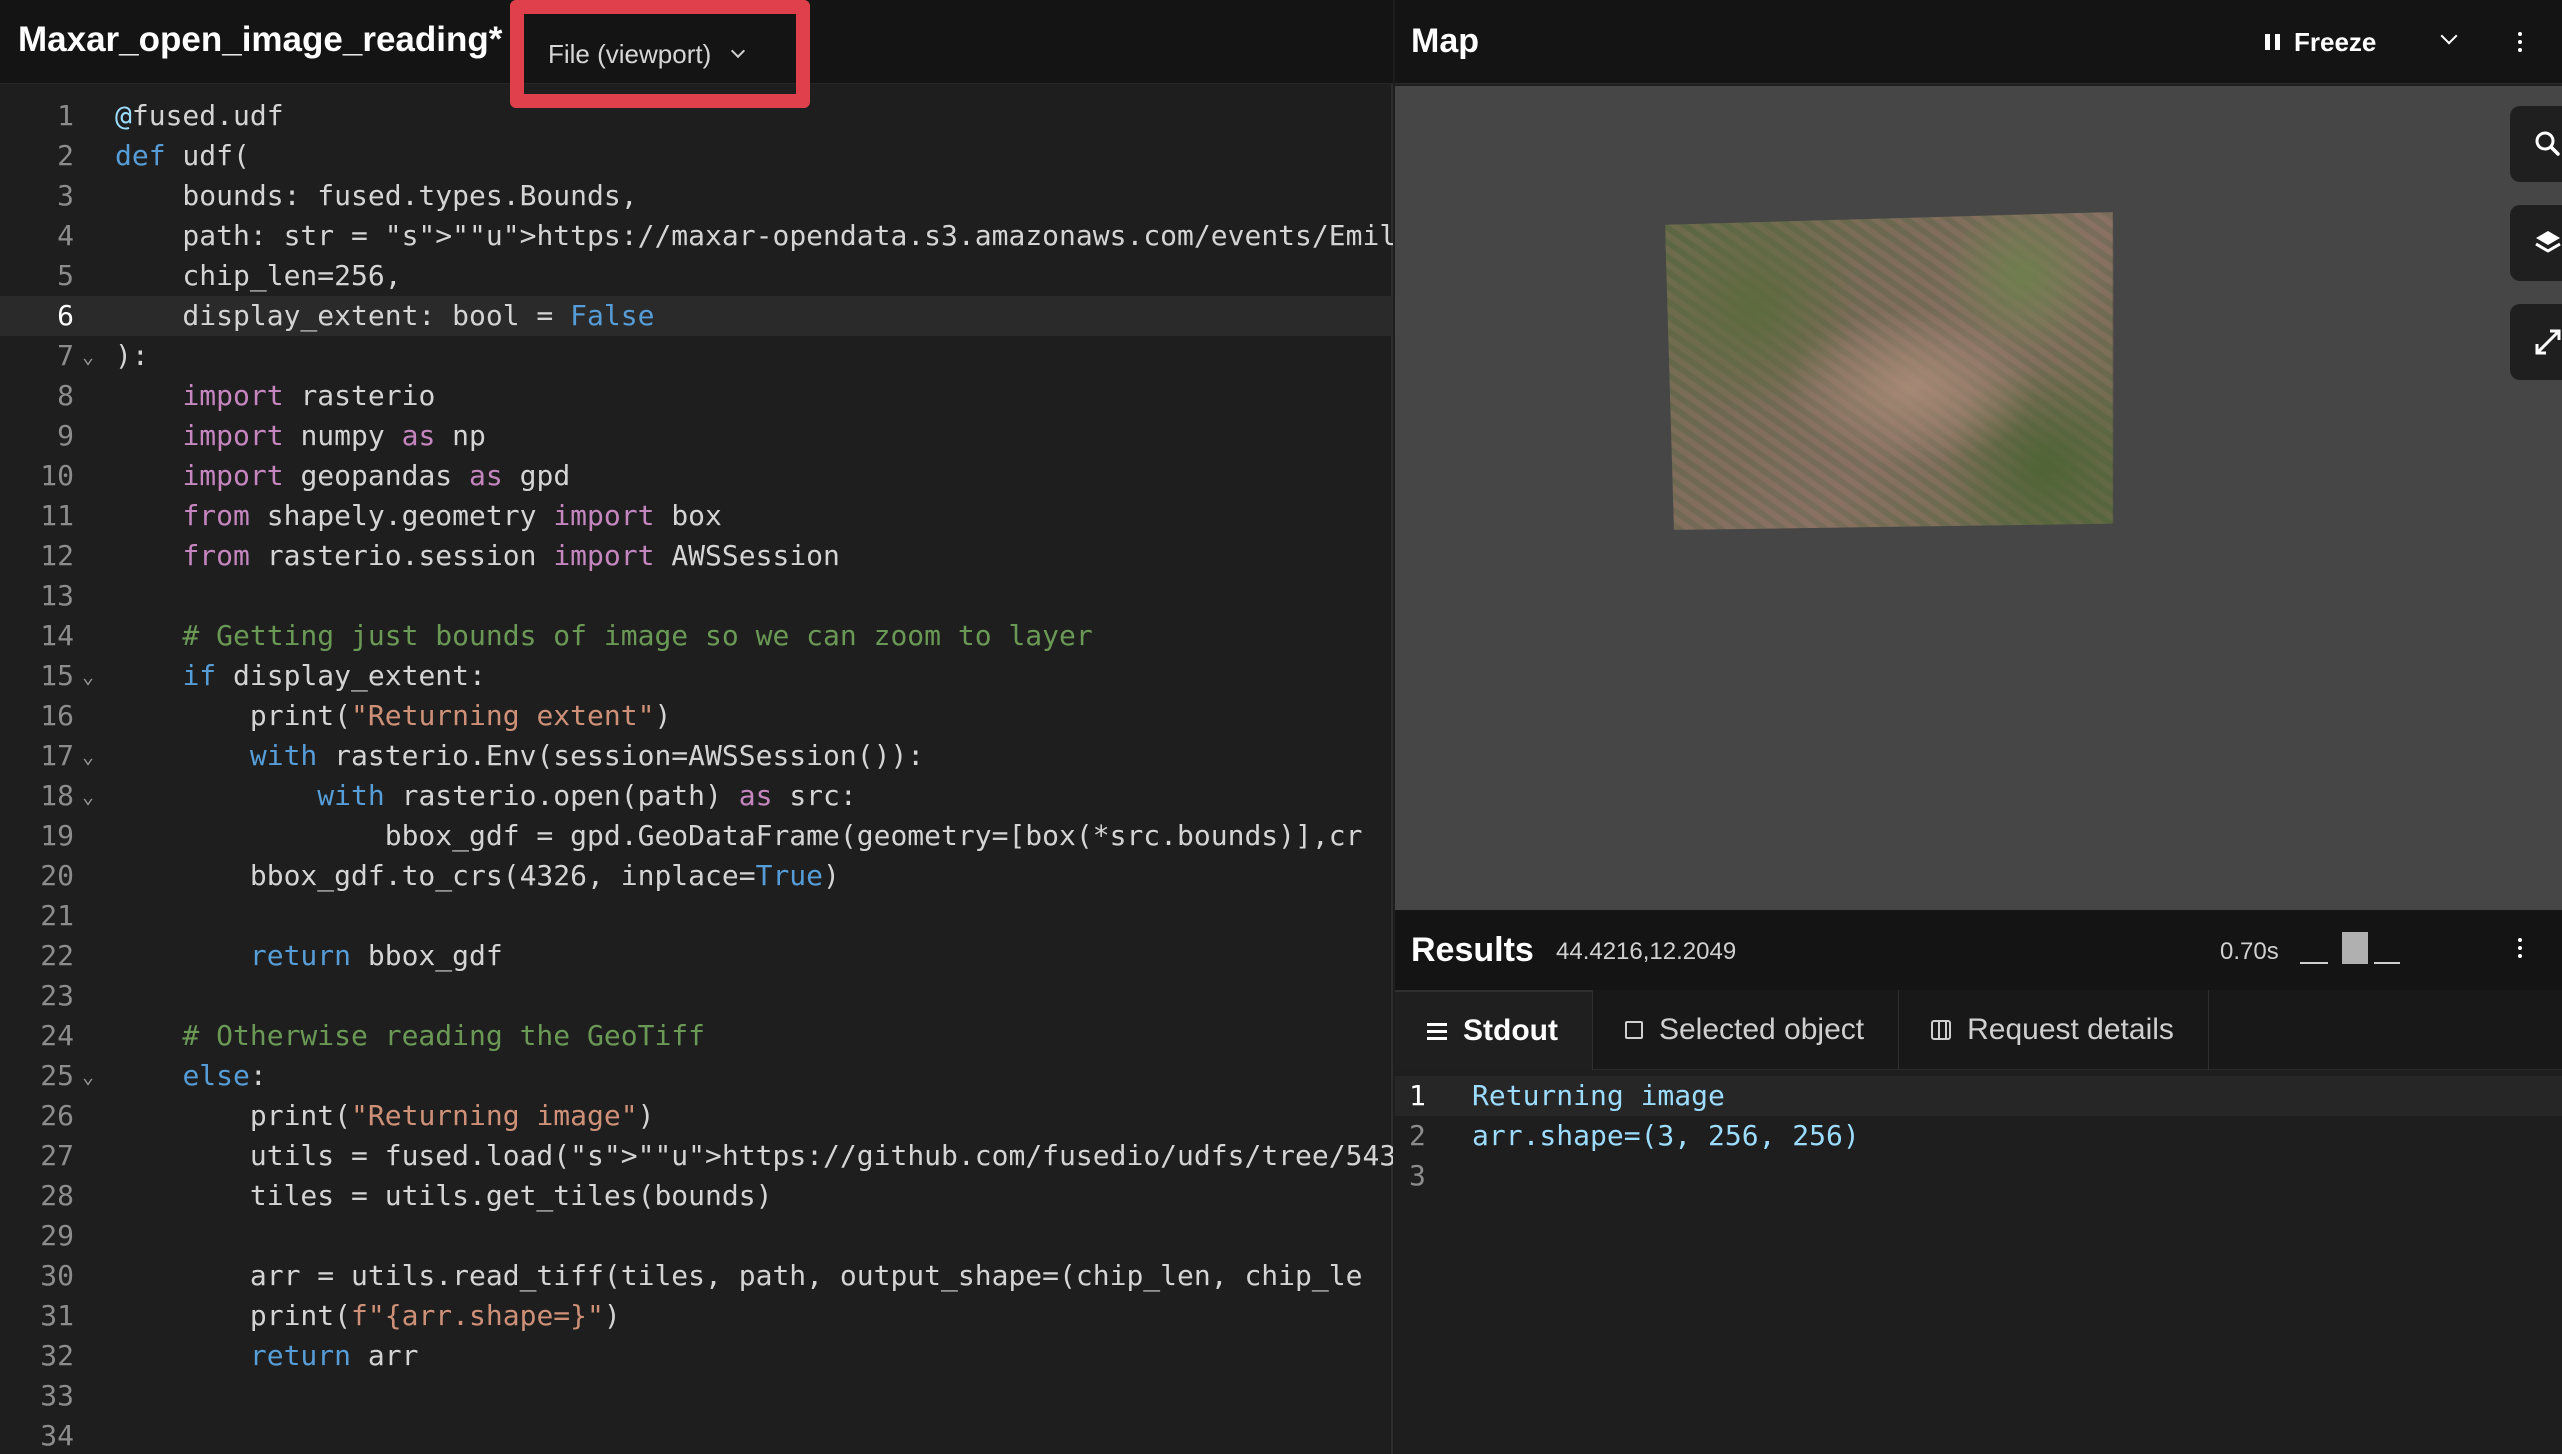 The image size is (2562, 1454). I want to click on line-number: 7, so click(65, 355).